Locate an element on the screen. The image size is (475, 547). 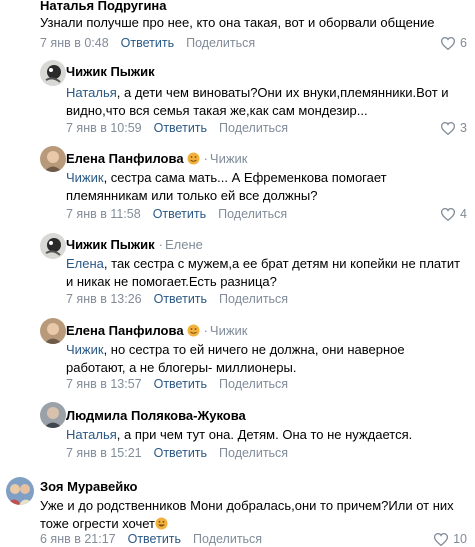
comment-meta: 7 янв в 11:58 Ответить Поделиться is located at coordinates (176, 214).